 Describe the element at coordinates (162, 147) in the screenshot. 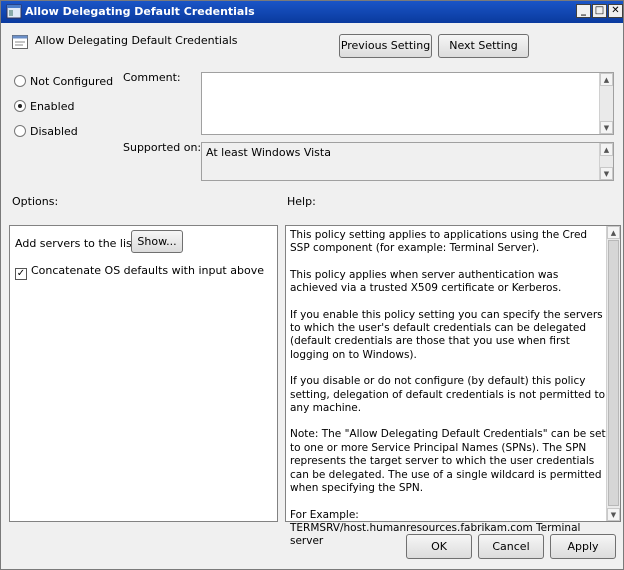

I see `supported-on-label: Supported on:` at that location.